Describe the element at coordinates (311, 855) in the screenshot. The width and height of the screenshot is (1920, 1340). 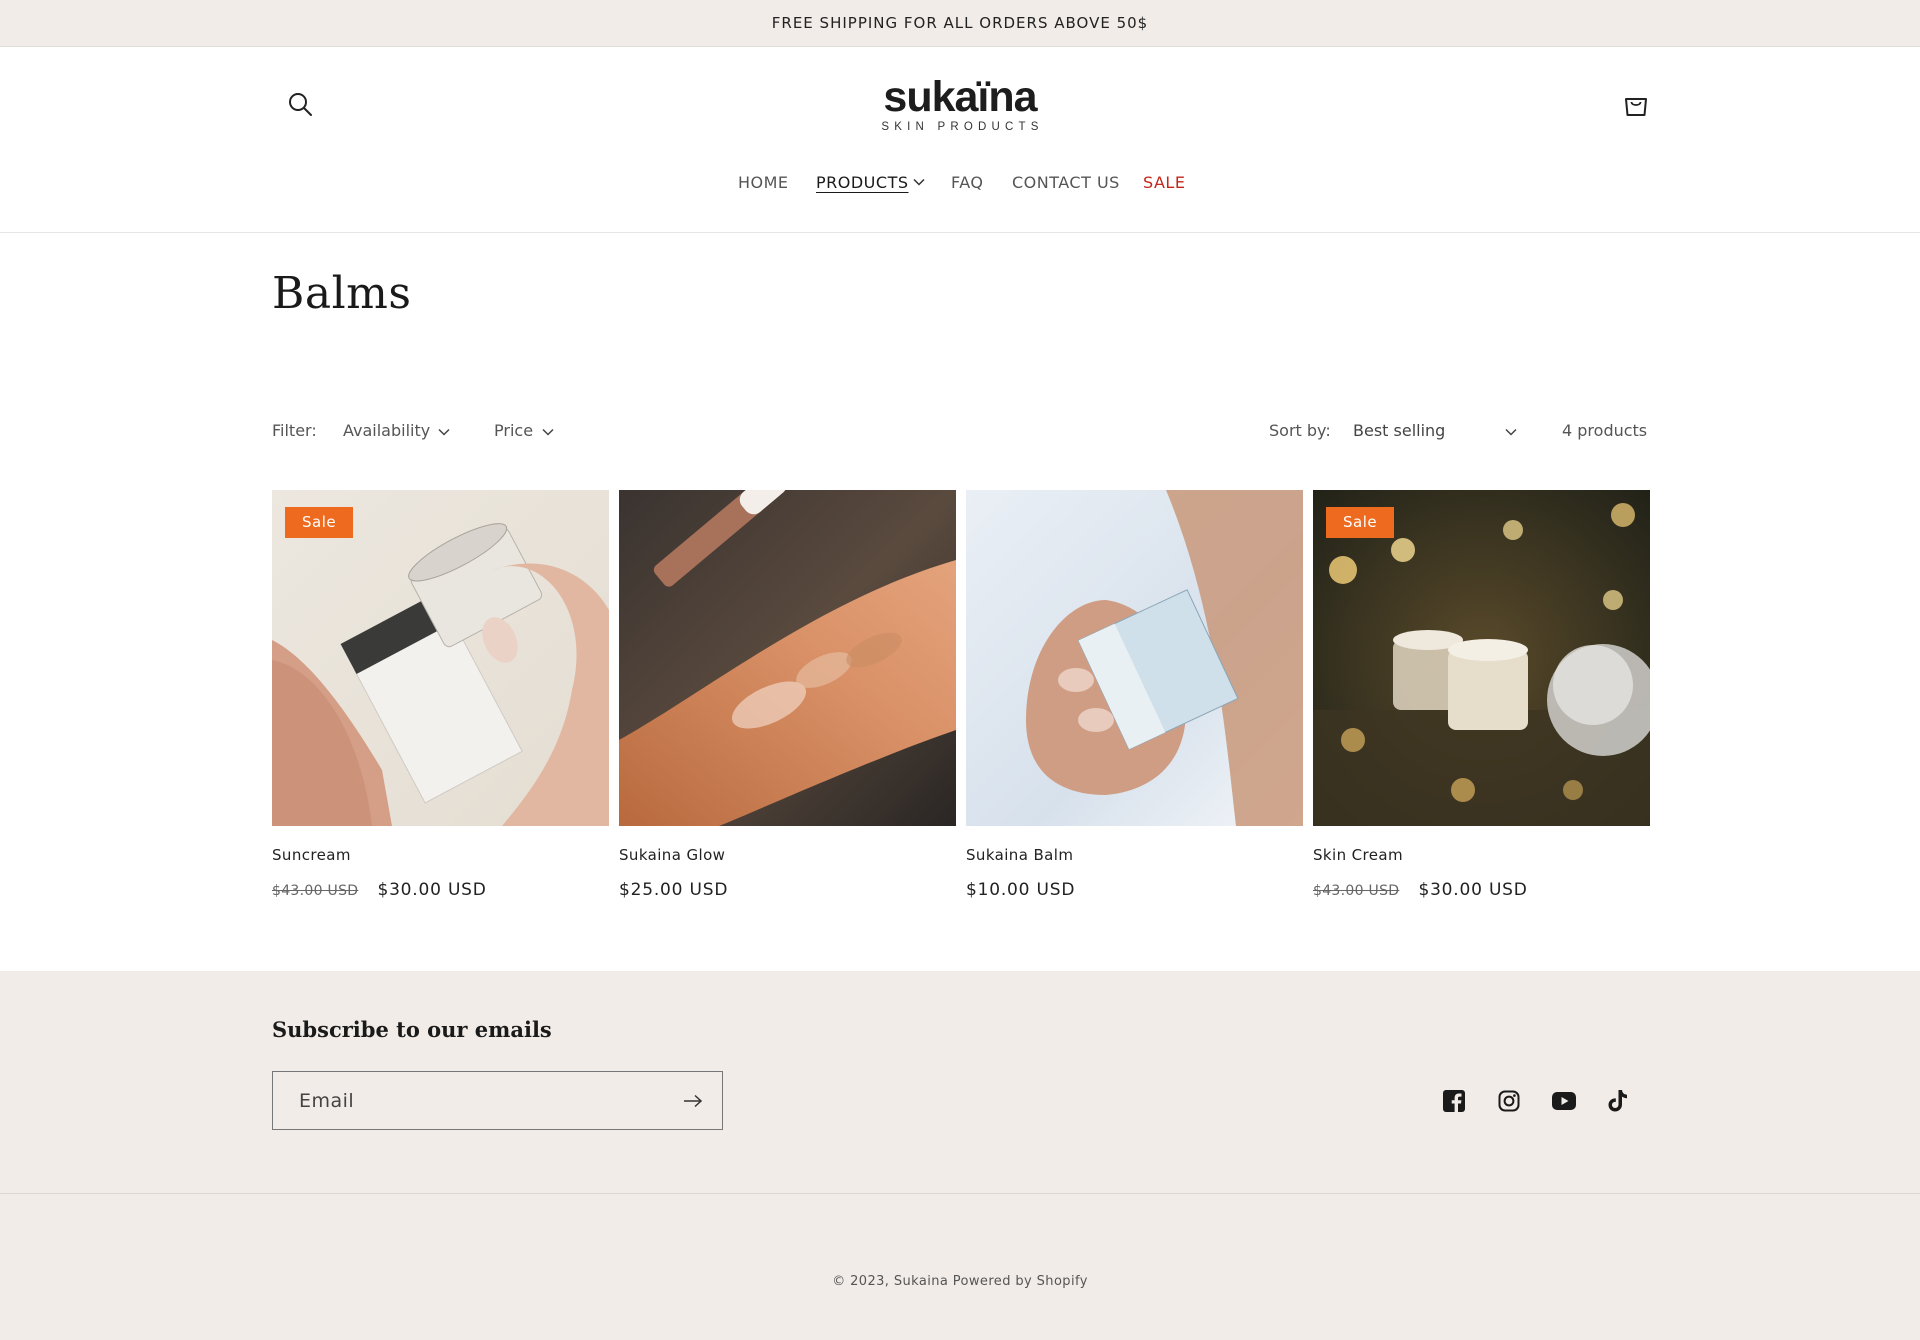
I see `product-name: Suncream` at that location.